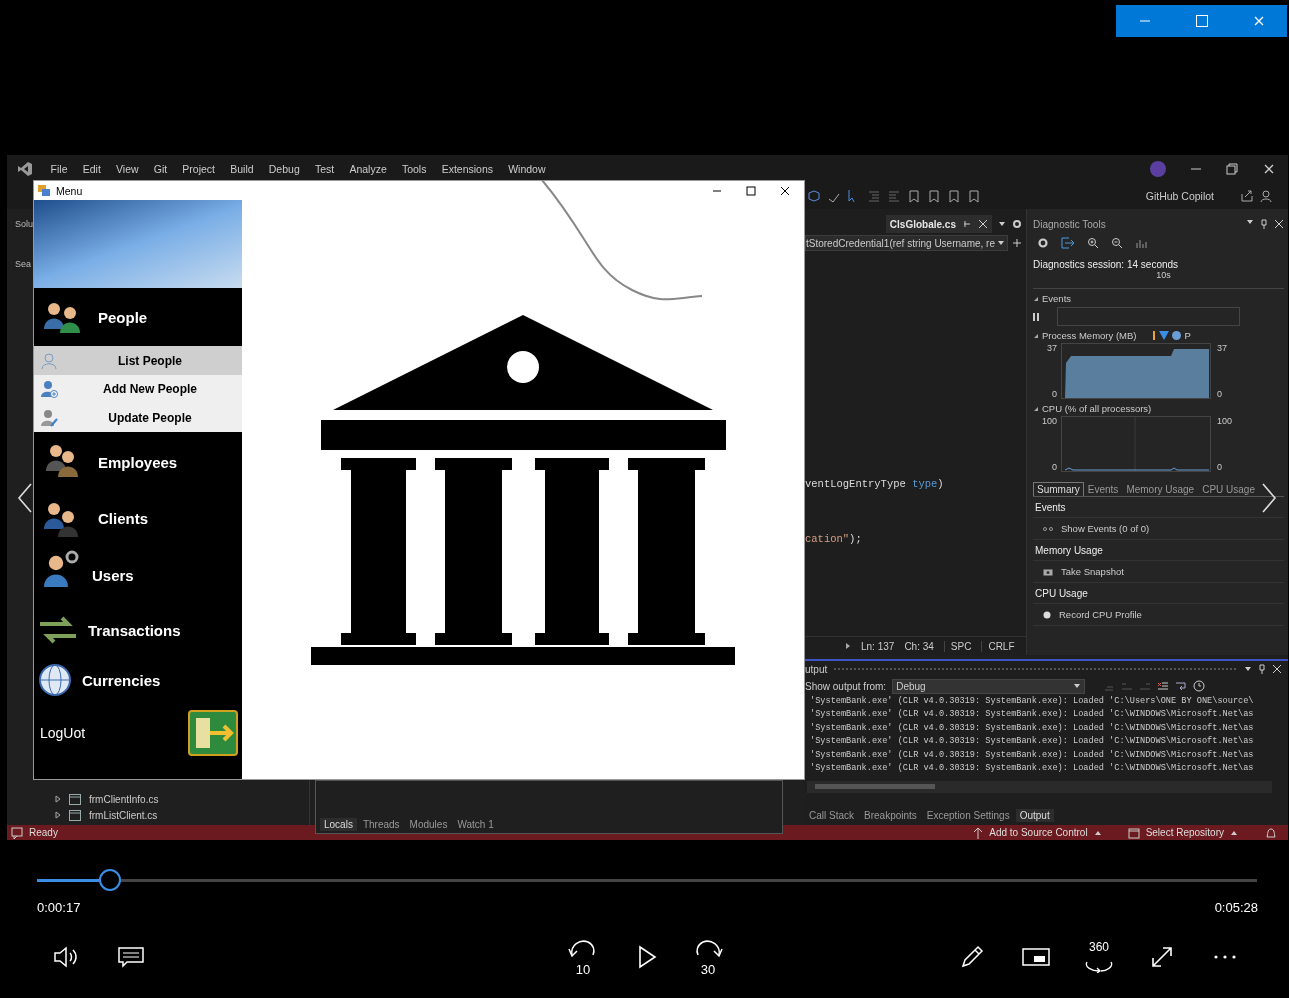  Describe the element at coordinates (890, 815) in the screenshot. I see `panel-tab: Breakpoints` at that location.